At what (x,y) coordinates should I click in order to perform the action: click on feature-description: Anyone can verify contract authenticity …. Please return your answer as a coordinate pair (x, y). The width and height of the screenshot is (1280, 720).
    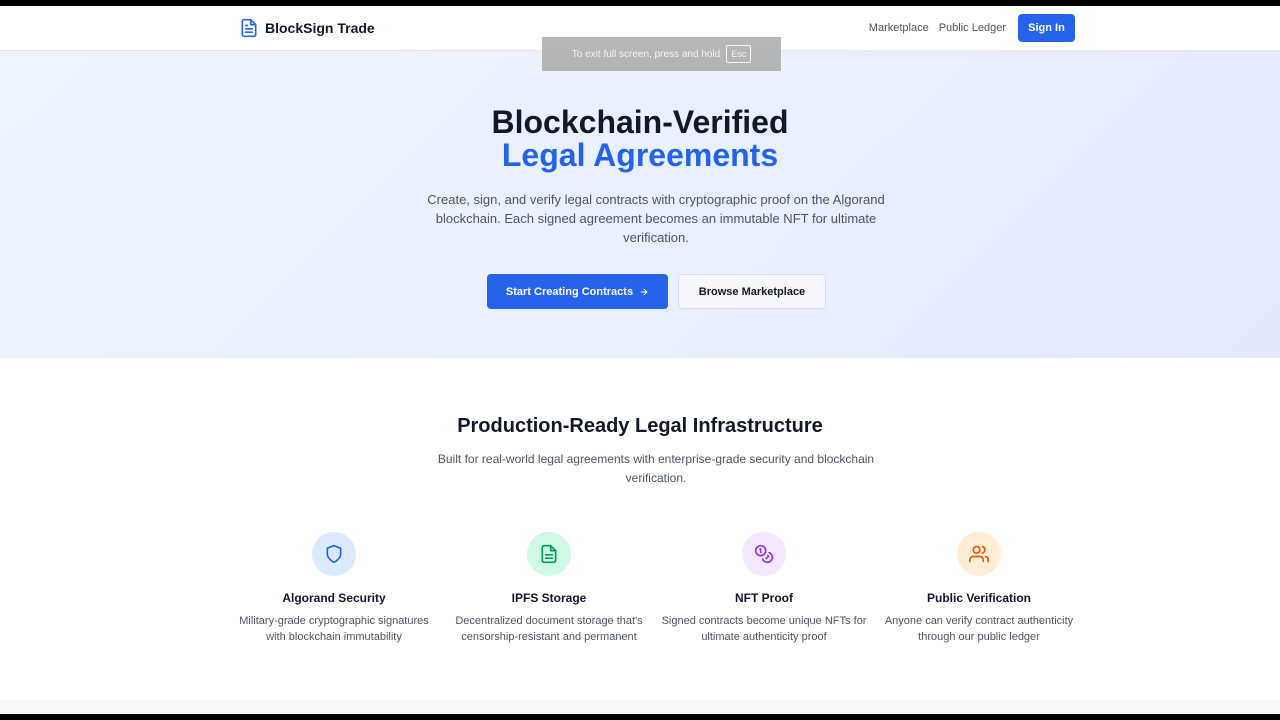
    Looking at the image, I should click on (979, 629).